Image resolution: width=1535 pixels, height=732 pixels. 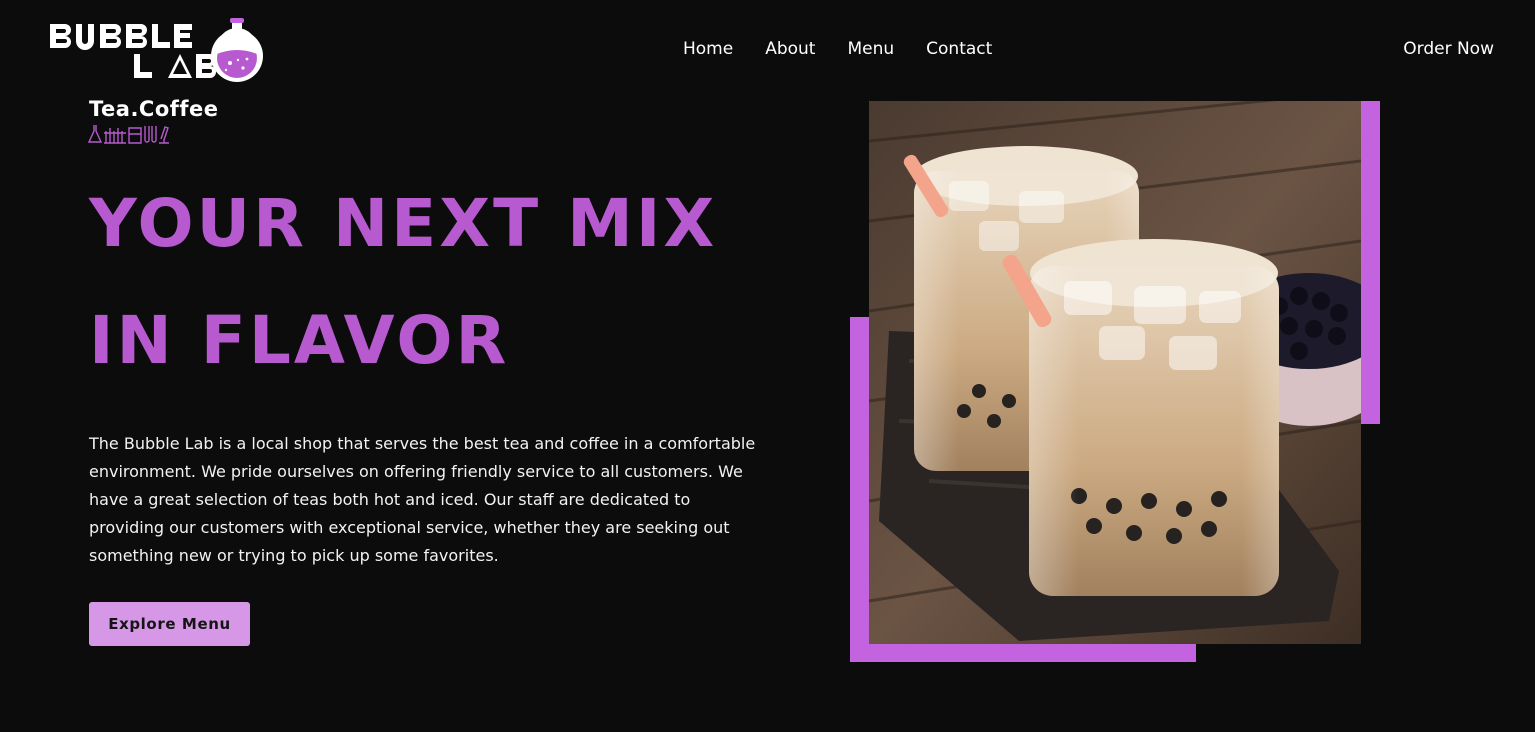 I want to click on image-frame-left, so click(x=860, y=489).